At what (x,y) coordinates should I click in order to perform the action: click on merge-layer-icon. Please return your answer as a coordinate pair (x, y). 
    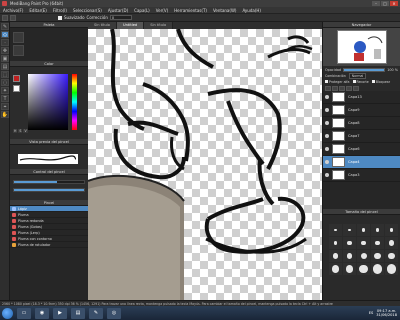
    Looking at the image, I should click on (349, 88).